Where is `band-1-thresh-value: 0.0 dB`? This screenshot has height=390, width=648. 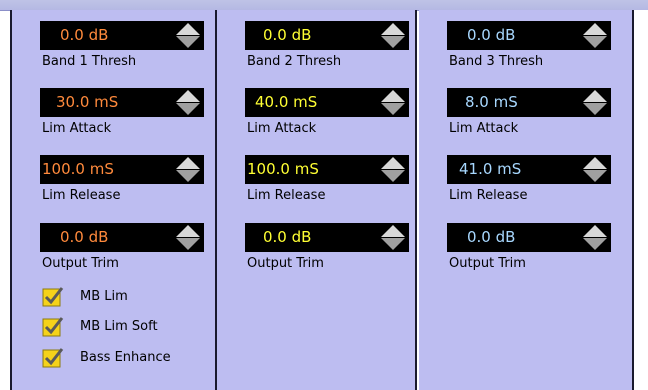 band-1-thresh-value: 0.0 dB is located at coordinates (84, 35).